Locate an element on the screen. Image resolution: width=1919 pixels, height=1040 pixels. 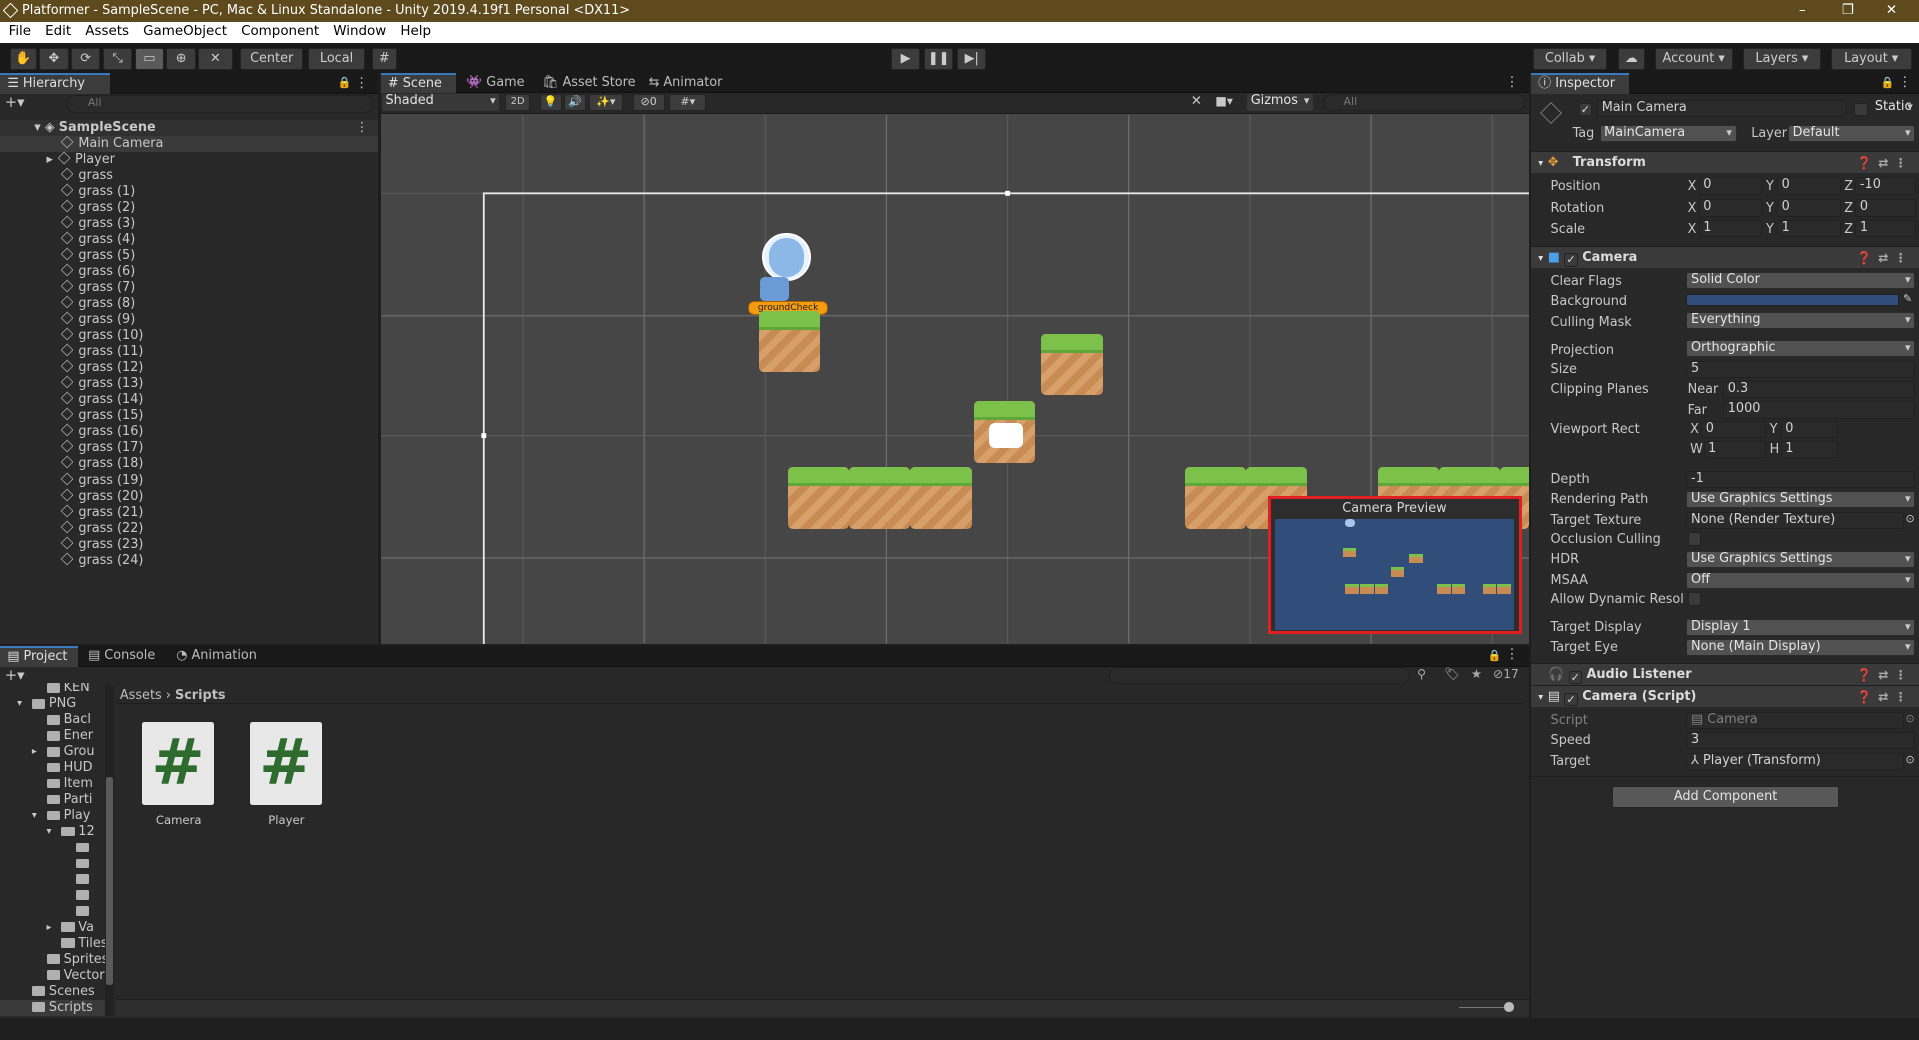
camera-header: ▾ ■ ✓ Camera ❓⇄⋮ is located at coordinates (1724, 256).